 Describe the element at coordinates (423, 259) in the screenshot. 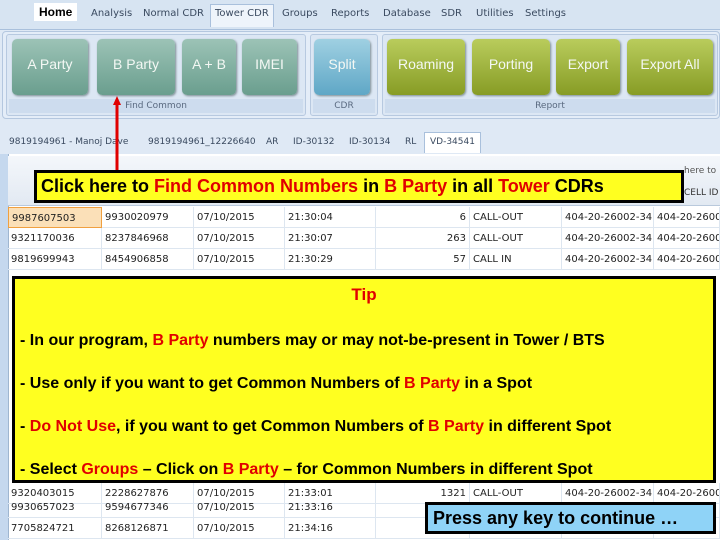

I see `table-cell: 57` at that location.